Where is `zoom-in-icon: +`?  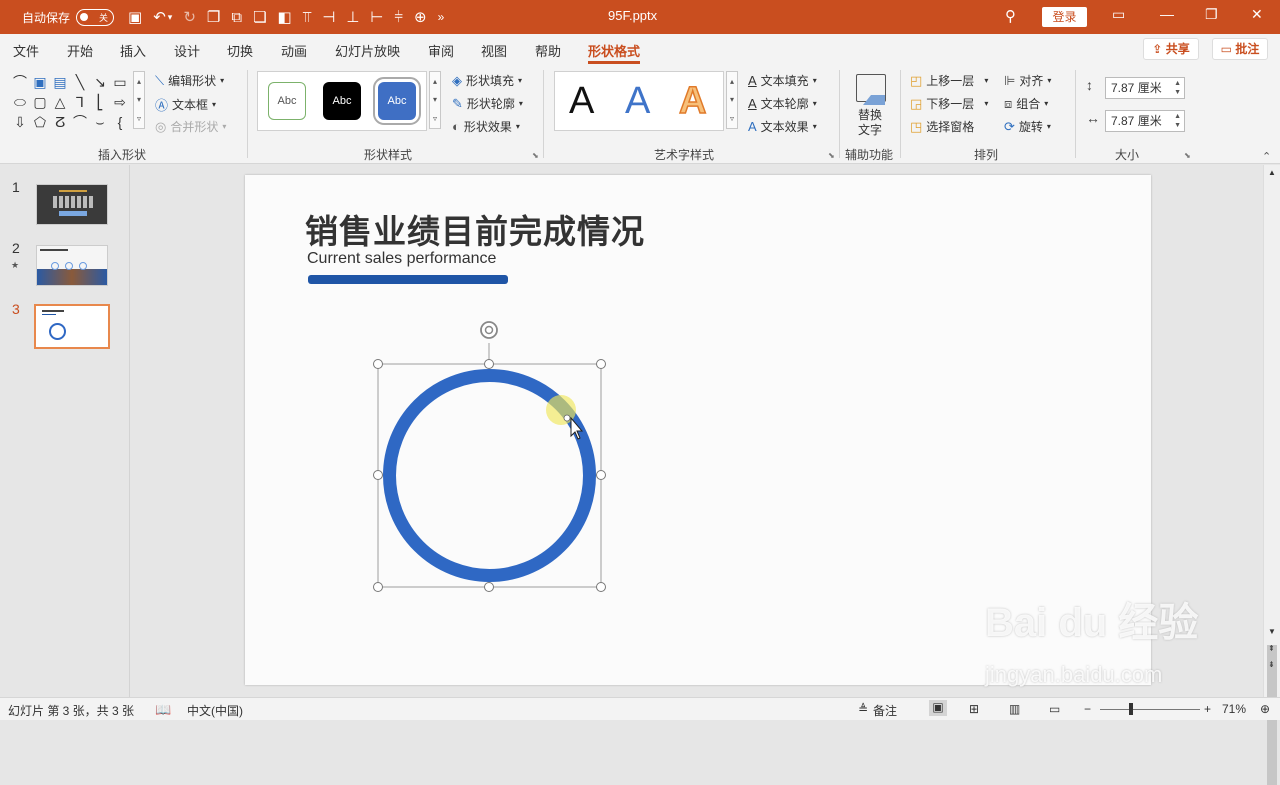
zoom-in-icon: + is located at coordinates (1207, 709).